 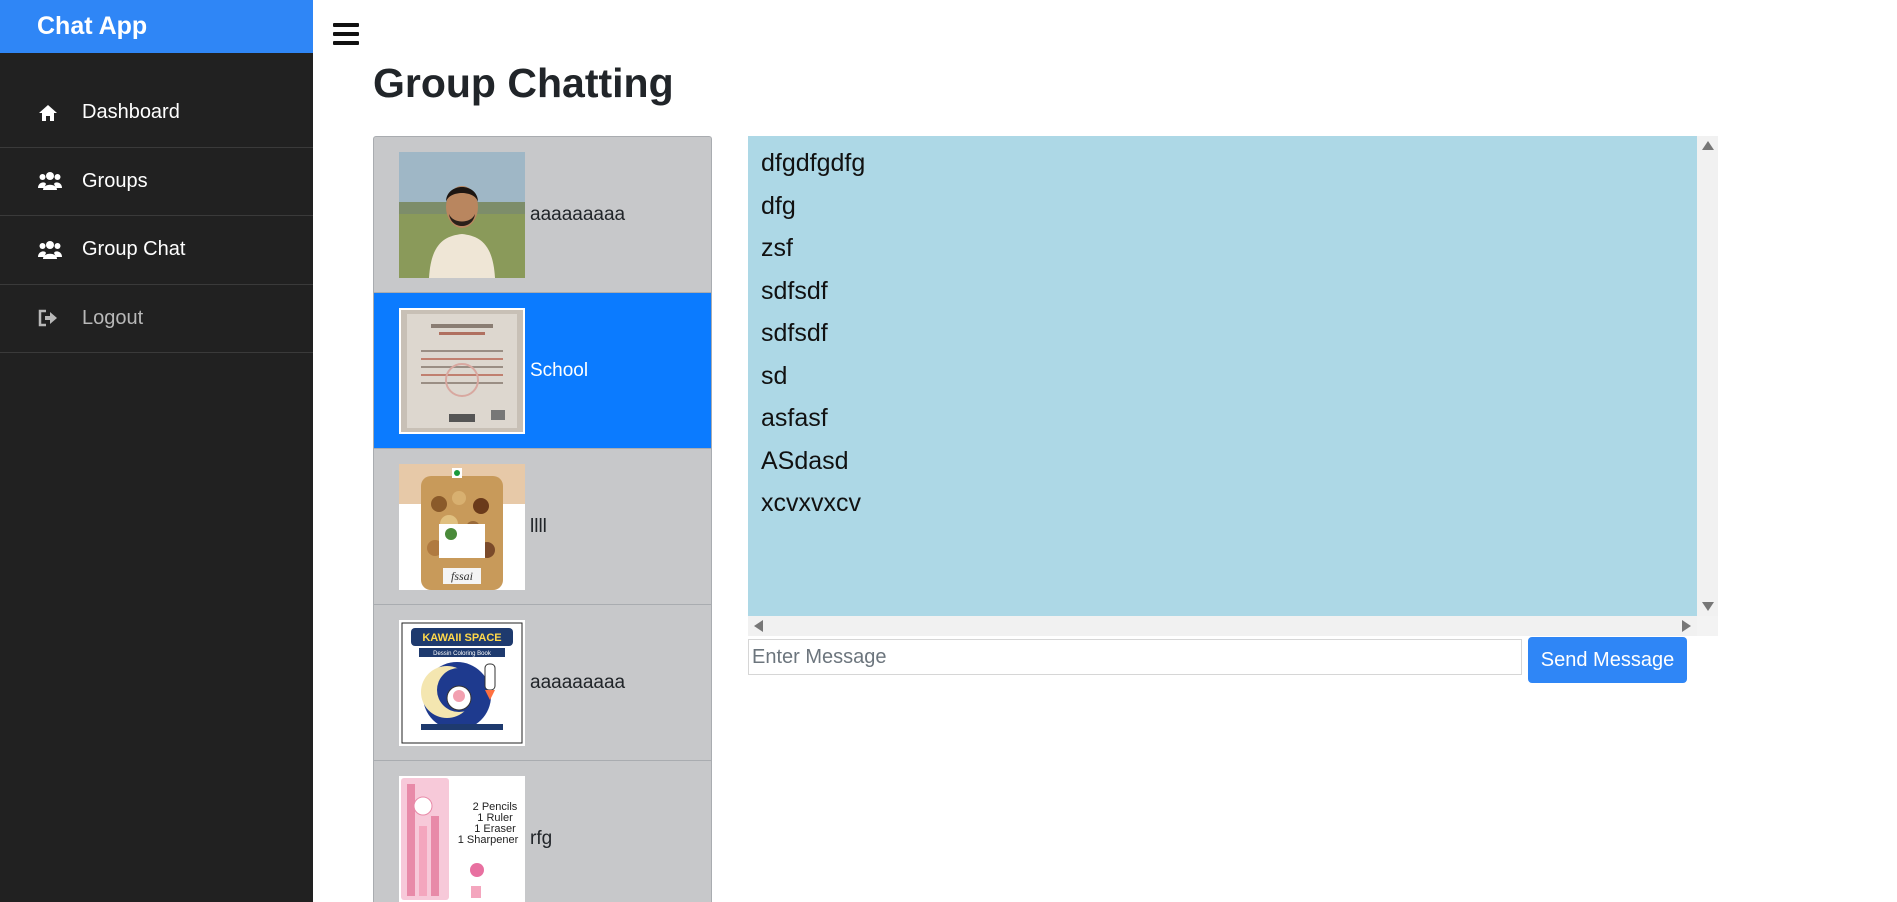 I want to click on jar-label: fssai, so click(x=462, y=576).